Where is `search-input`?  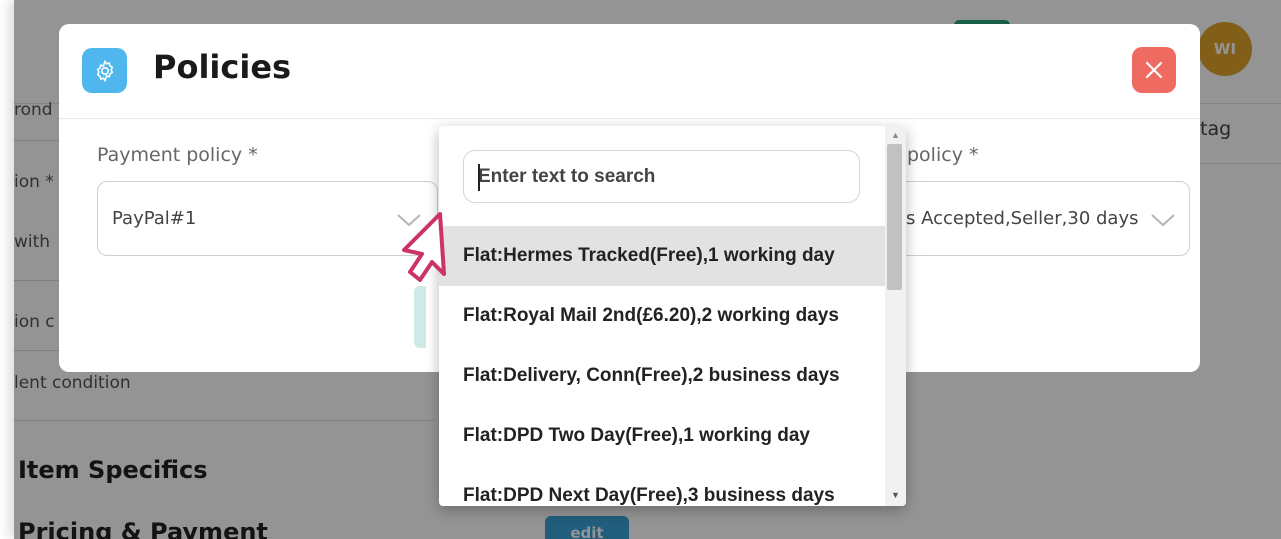
search-input is located at coordinates (663, 177).